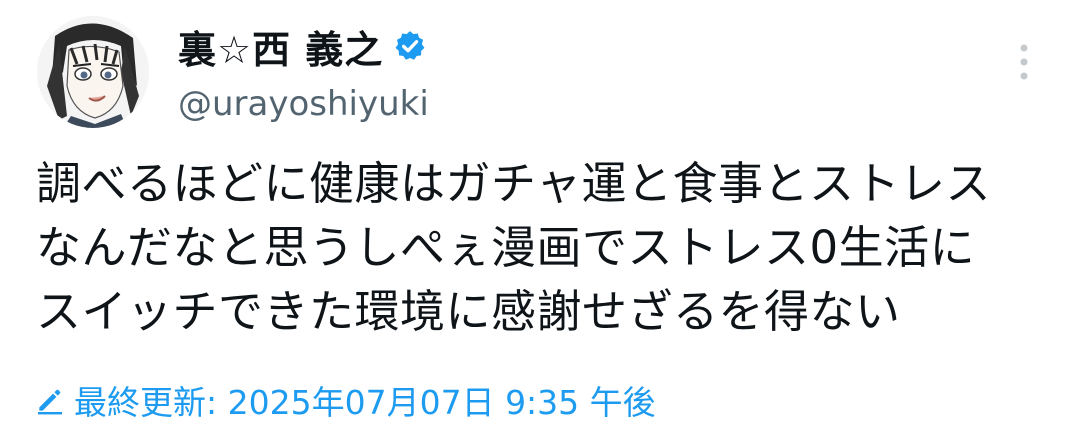 The height and width of the screenshot is (440, 1080). I want to click on tweet-text-line: 調べるほどに健康はガチャ運と食事とストレス, so click(514, 183).